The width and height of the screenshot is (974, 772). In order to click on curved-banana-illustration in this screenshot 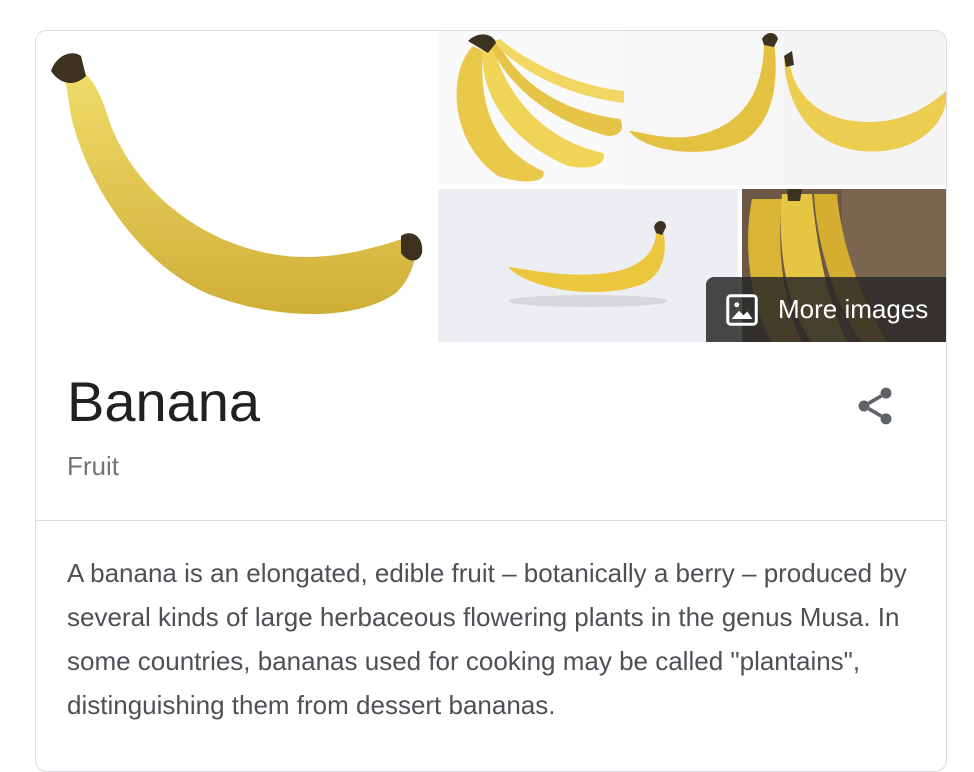, I will do `click(703, 92)`.